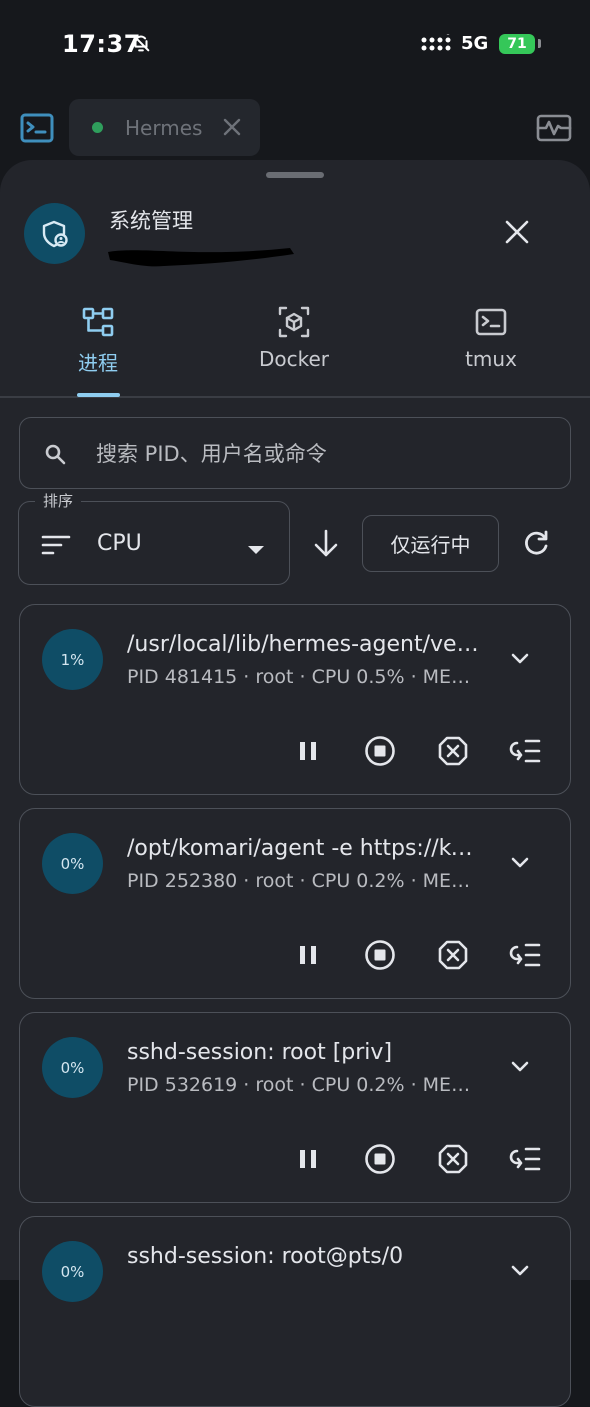 This screenshot has height=1407, width=590. I want to click on search-icon, so click(55, 456).